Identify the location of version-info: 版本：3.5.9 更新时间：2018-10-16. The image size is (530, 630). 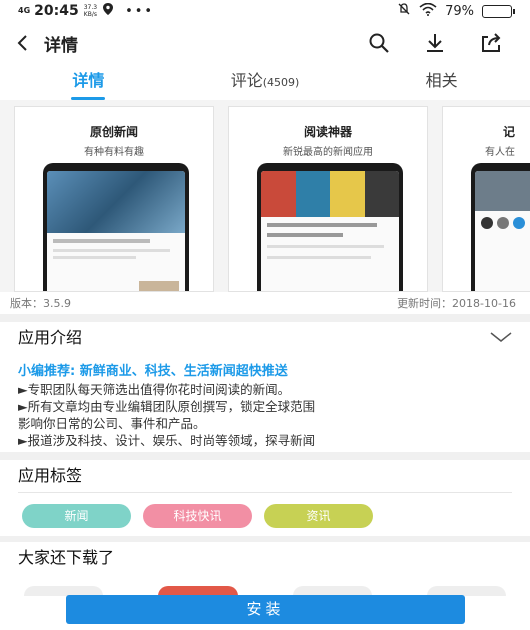
(265, 303).